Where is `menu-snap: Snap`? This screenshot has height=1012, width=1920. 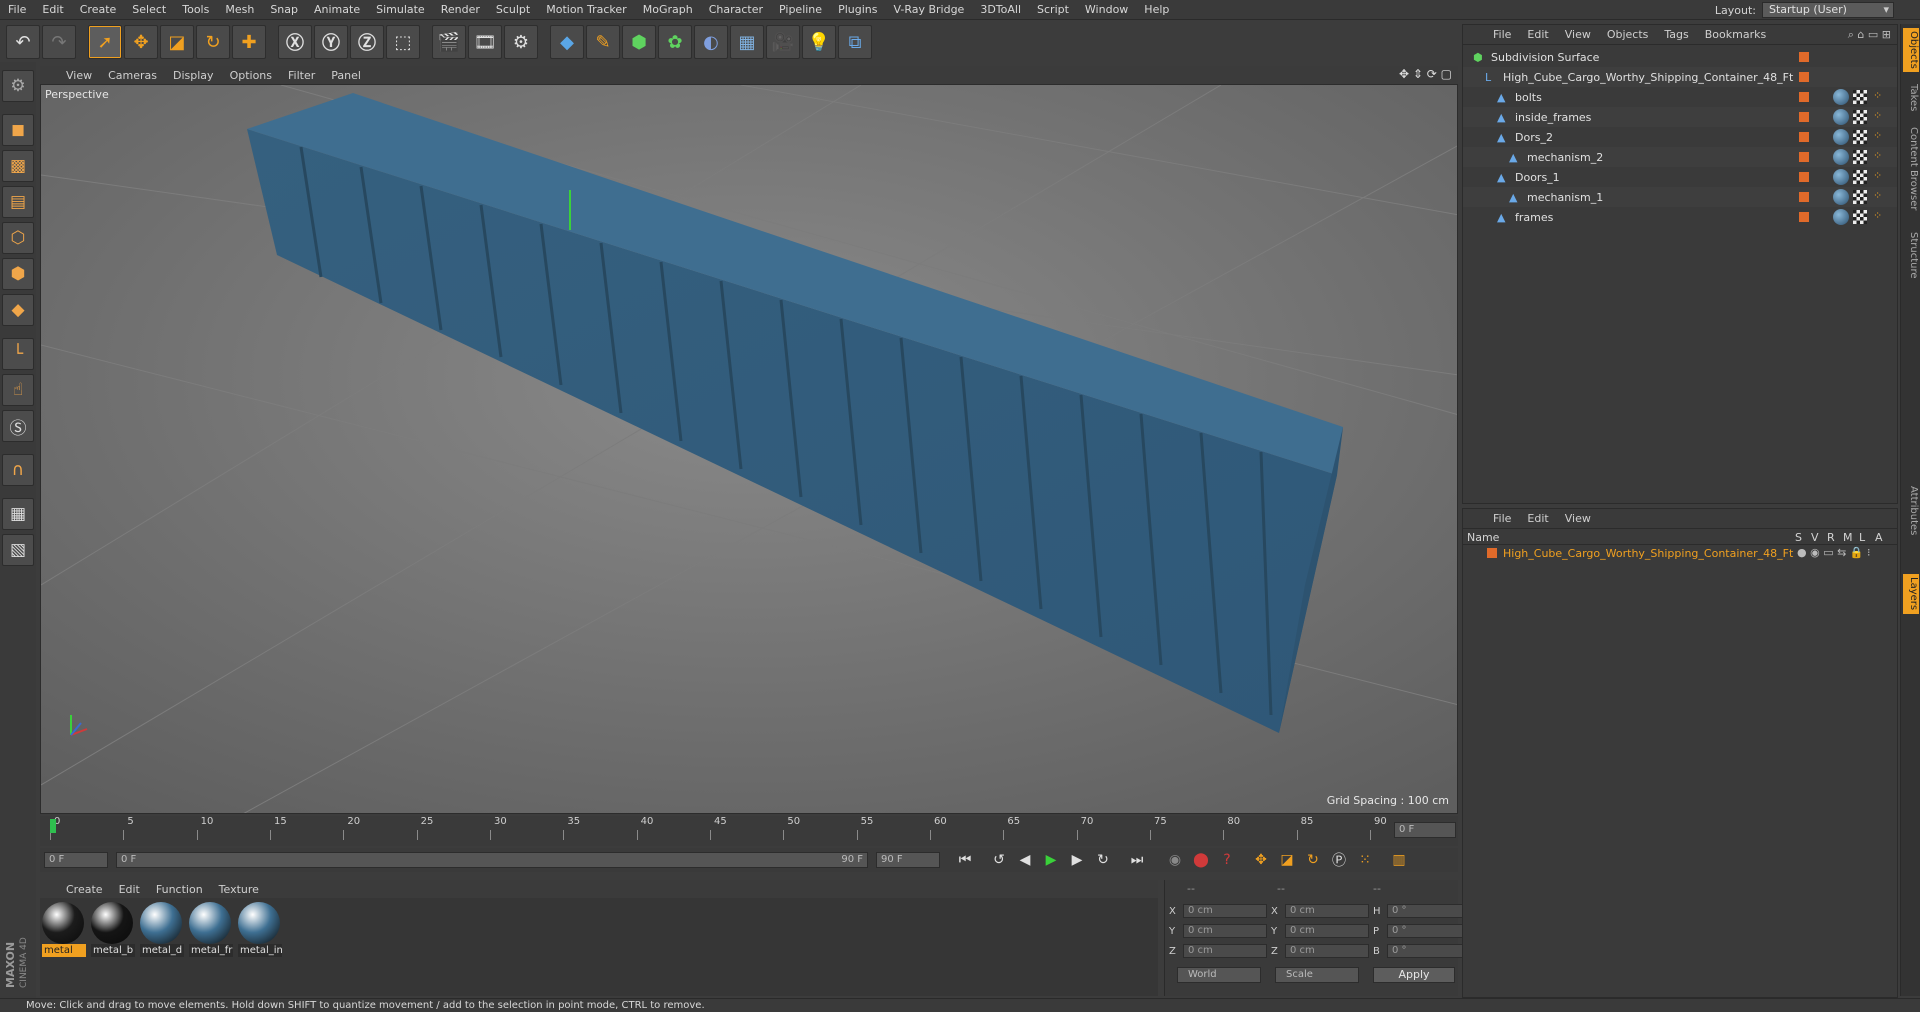 menu-snap: Snap is located at coordinates (284, 9).